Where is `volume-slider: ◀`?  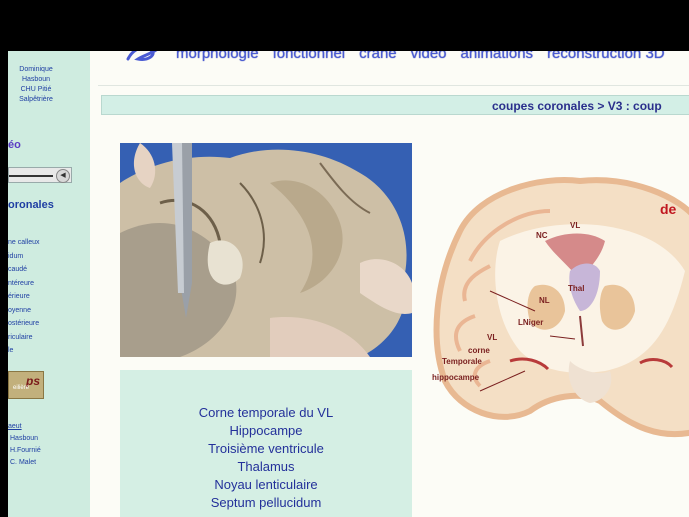 volume-slider: ◀ is located at coordinates (40, 175).